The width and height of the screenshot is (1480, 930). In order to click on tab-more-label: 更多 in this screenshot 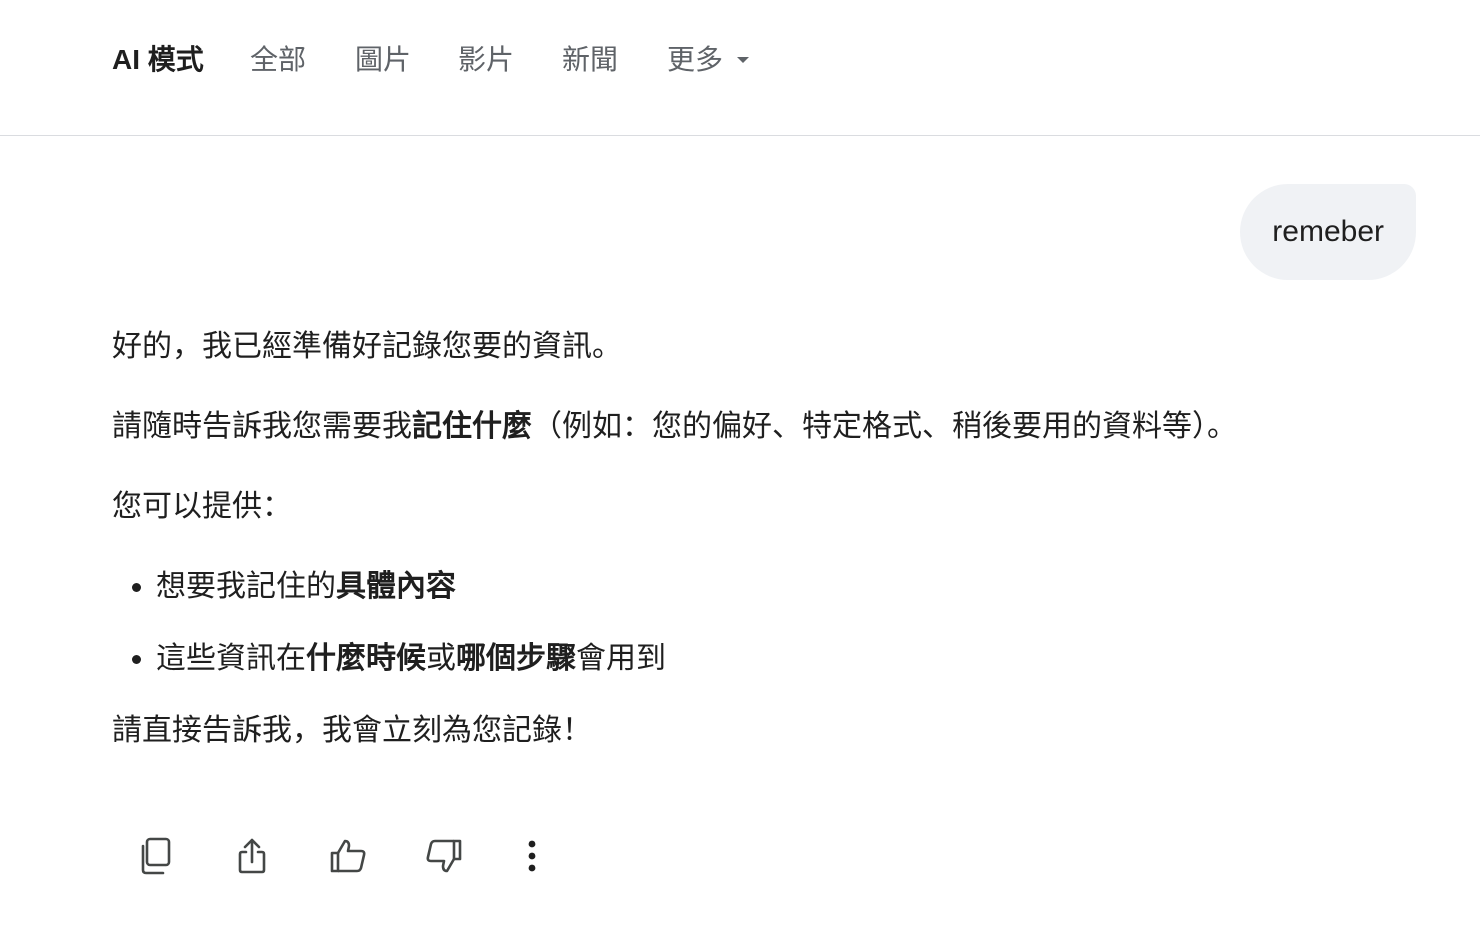, I will do `click(695, 59)`.